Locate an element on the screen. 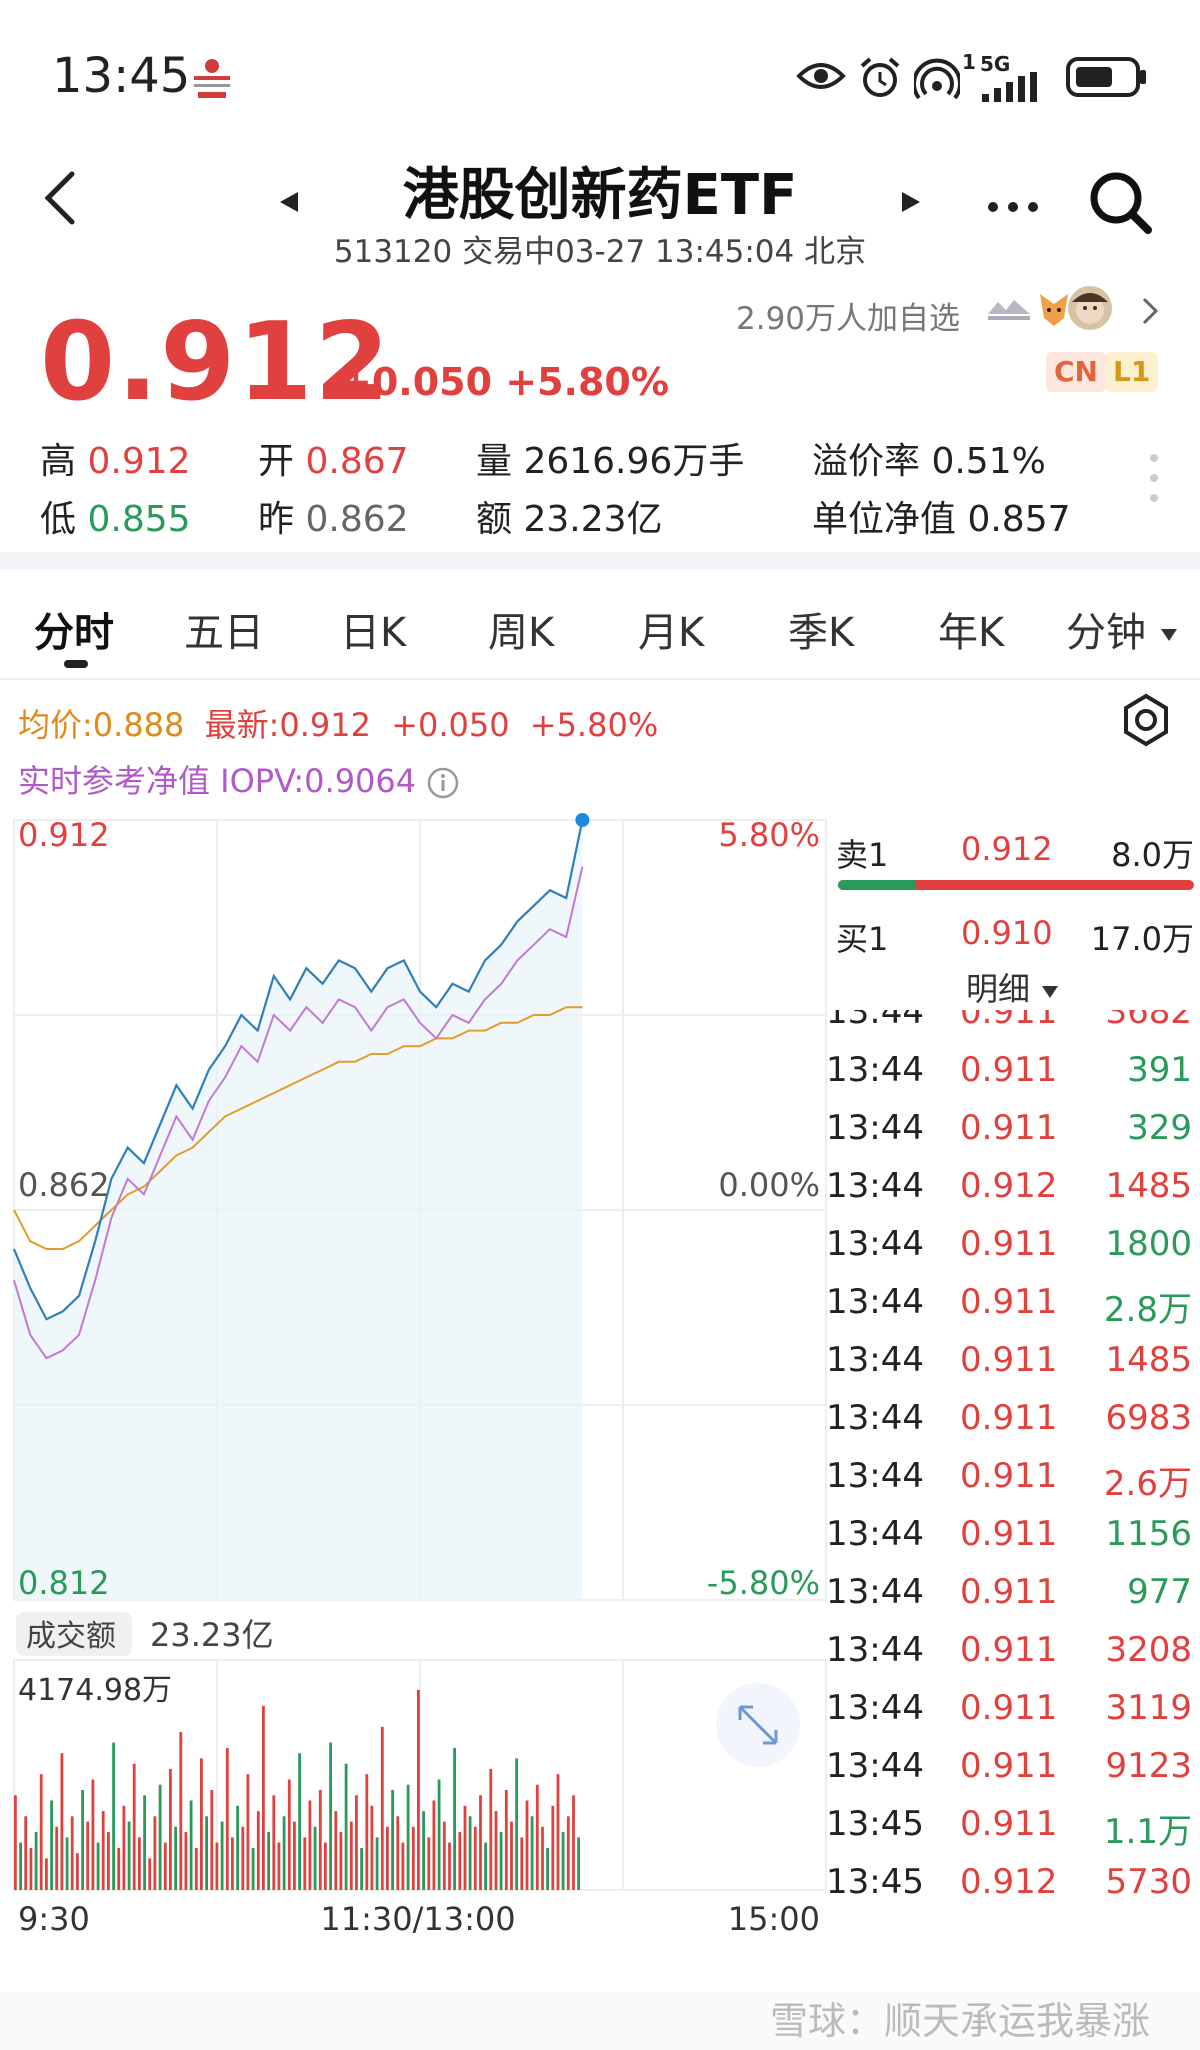 This screenshot has width=1200, height=2050. x-label-open: 9:30 is located at coordinates (54, 1919).